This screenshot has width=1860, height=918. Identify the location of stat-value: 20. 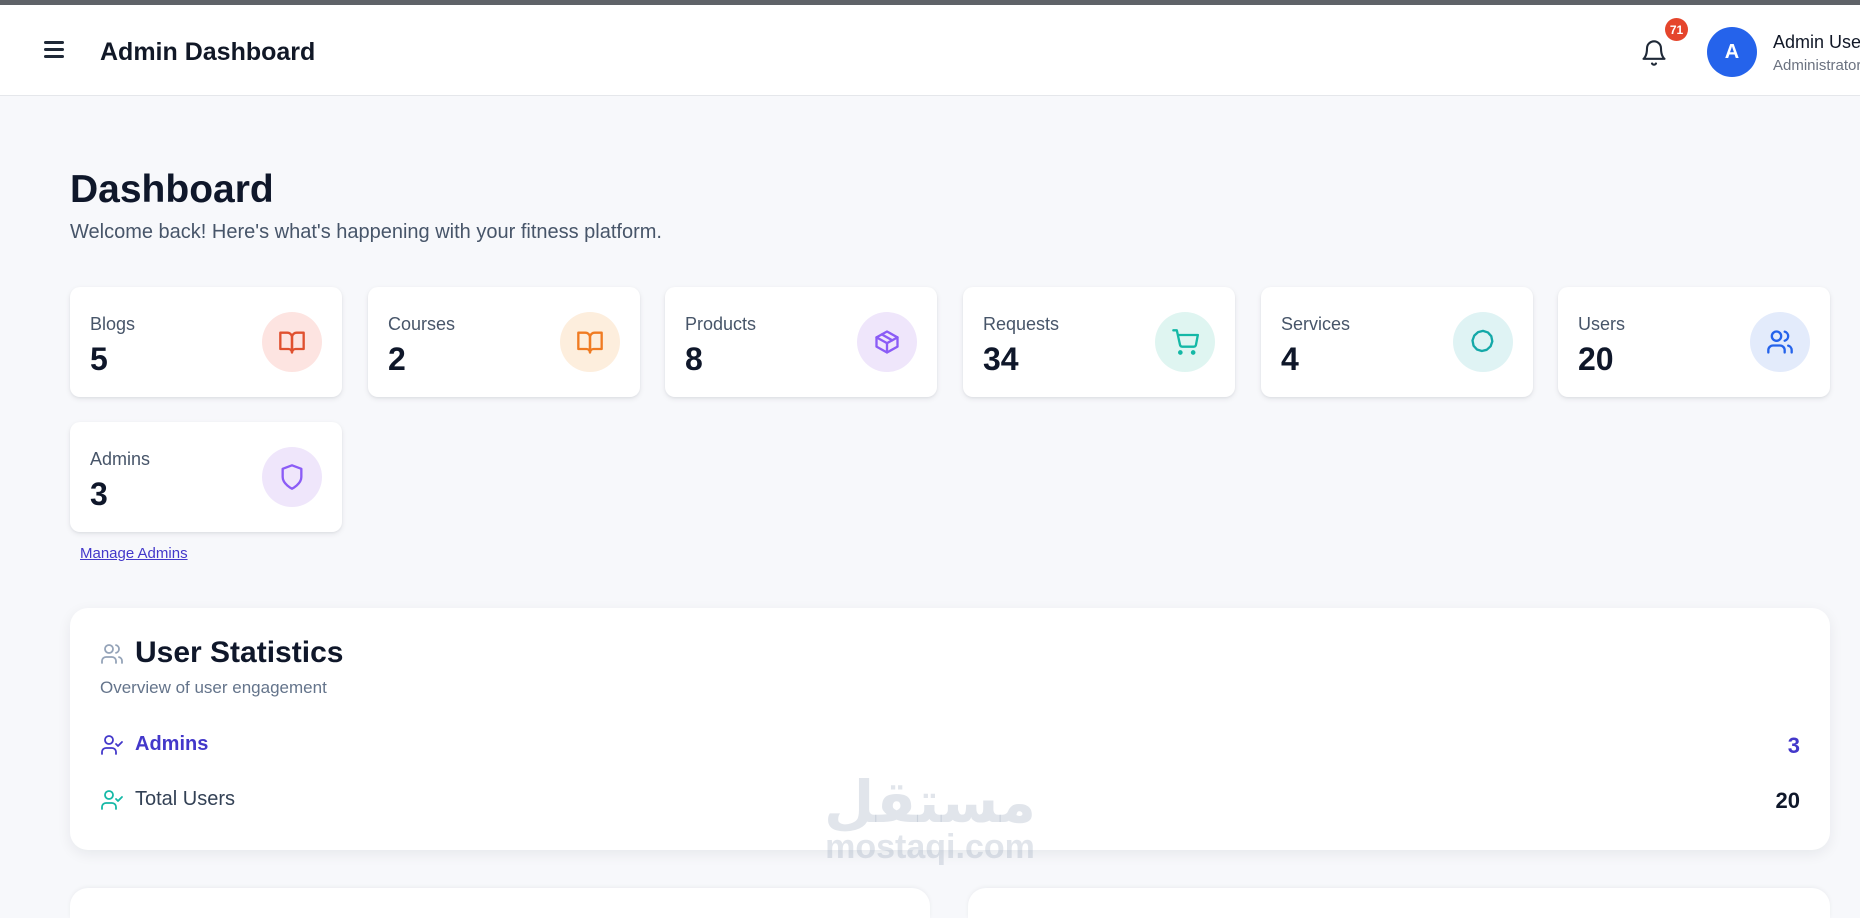
(1596, 359).